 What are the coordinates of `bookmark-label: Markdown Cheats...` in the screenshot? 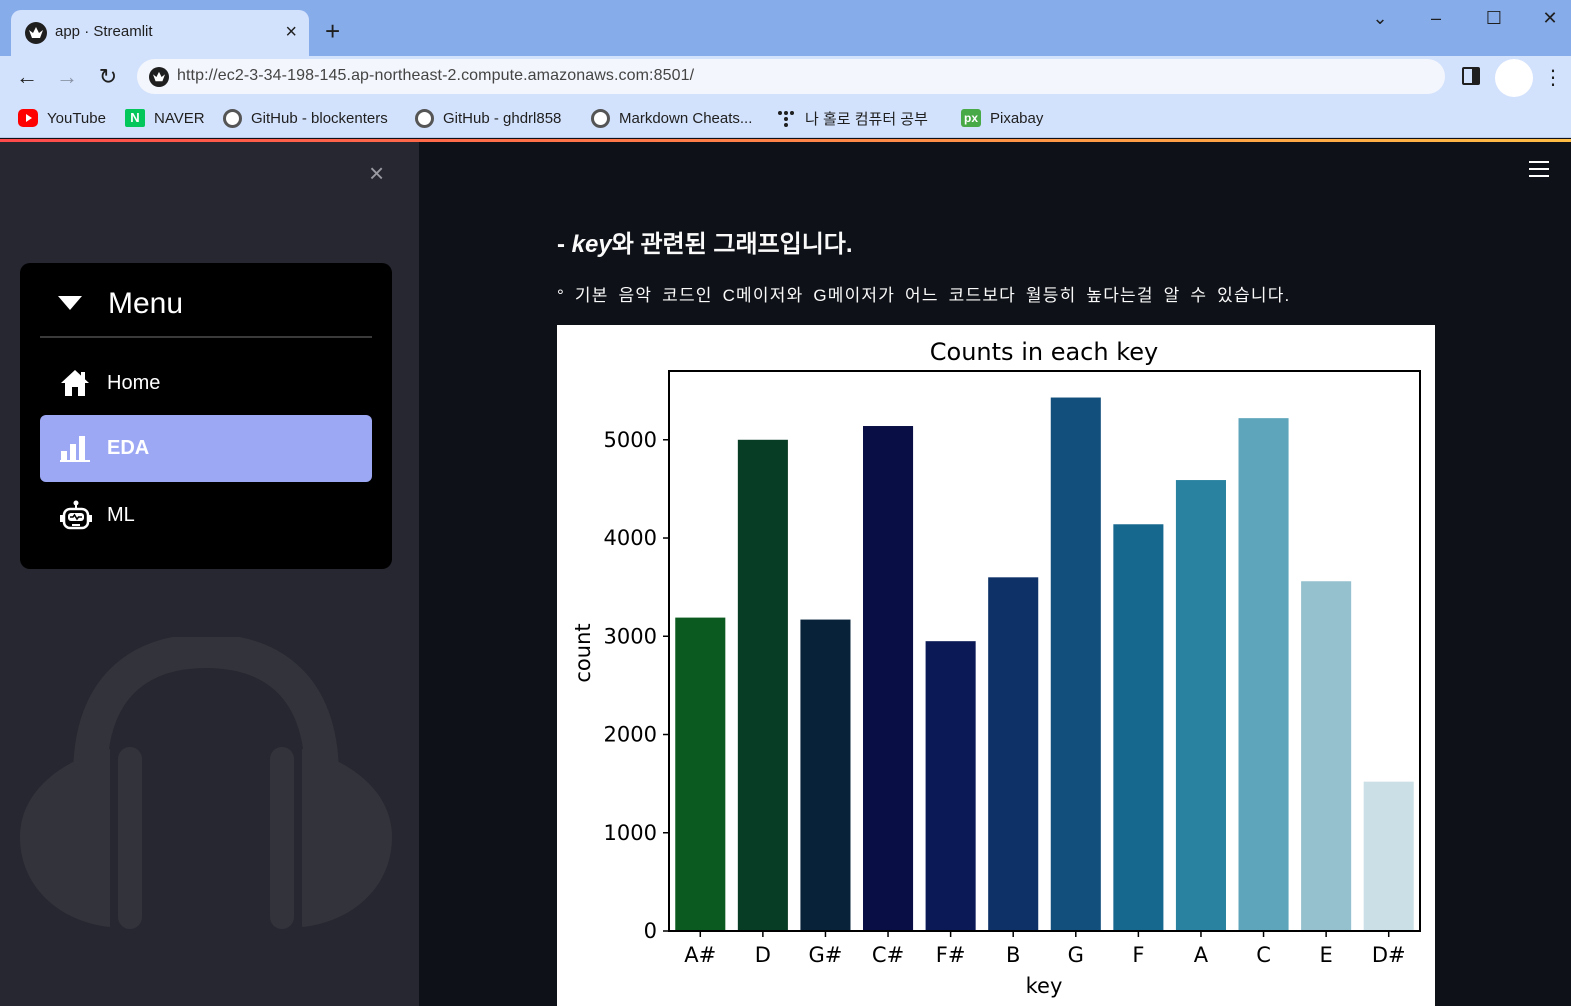 It's located at (686, 118).